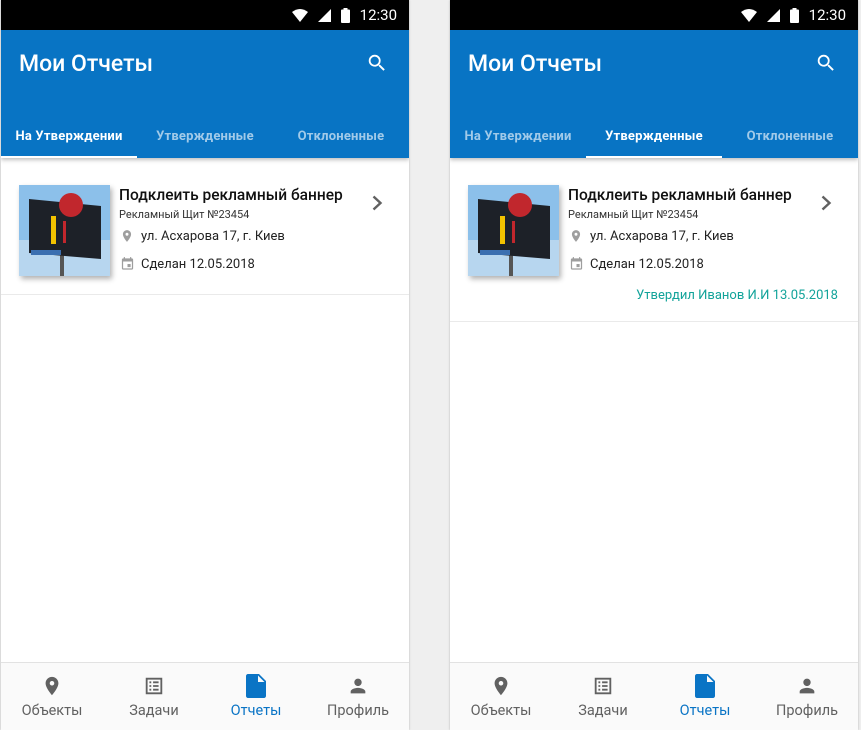 Image resolution: width=861 pixels, height=730 pixels. Describe the element at coordinates (737, 295) in the screenshot. I see `approved-by-text: Утвердил Иванов И.И 13.05.2018` at that location.